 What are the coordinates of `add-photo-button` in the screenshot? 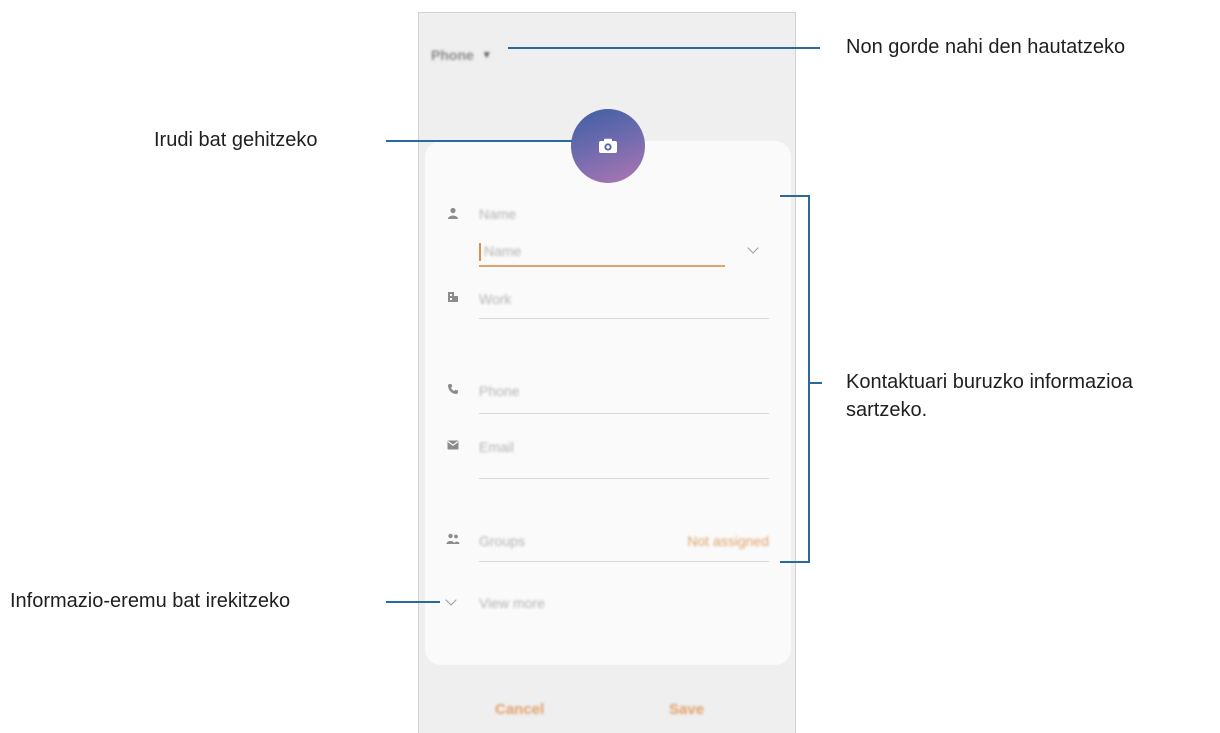 It's located at (608, 146).